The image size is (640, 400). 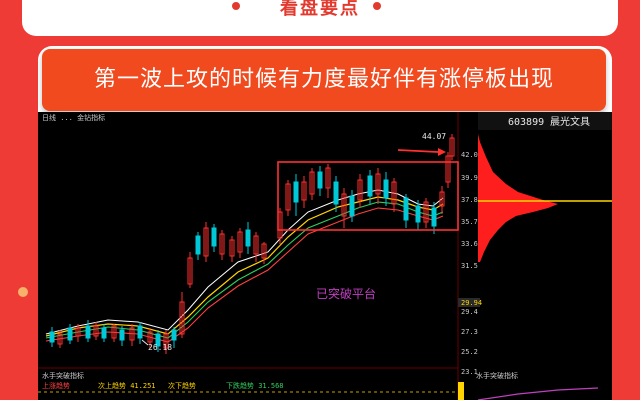 I want to click on svg-text: 水手突破指标, so click(x=63, y=375).